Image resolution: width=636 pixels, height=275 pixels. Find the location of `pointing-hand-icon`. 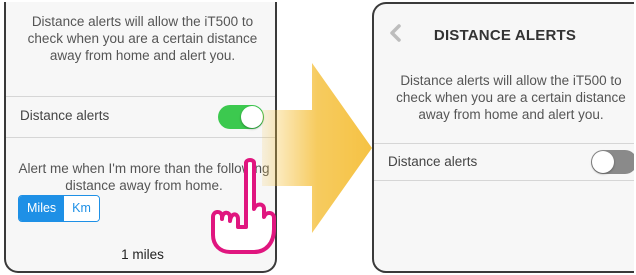

pointing-hand-icon is located at coordinates (243, 206).